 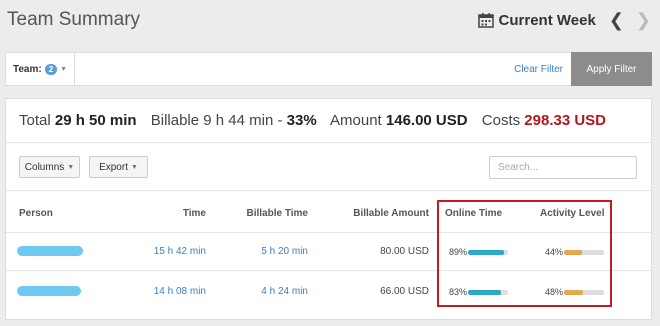 What do you see at coordinates (180, 251) in the screenshot?
I see `time-link: 15 h 42 min` at bounding box center [180, 251].